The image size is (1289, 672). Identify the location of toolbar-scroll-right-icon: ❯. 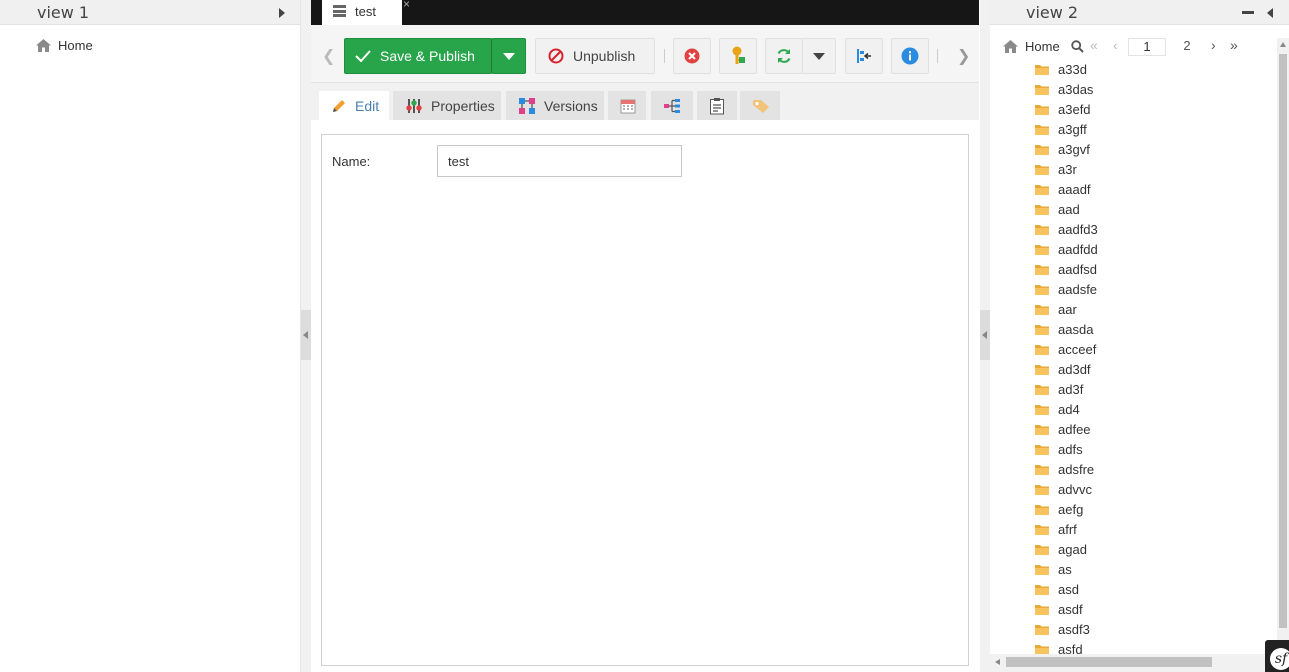
(963, 56).